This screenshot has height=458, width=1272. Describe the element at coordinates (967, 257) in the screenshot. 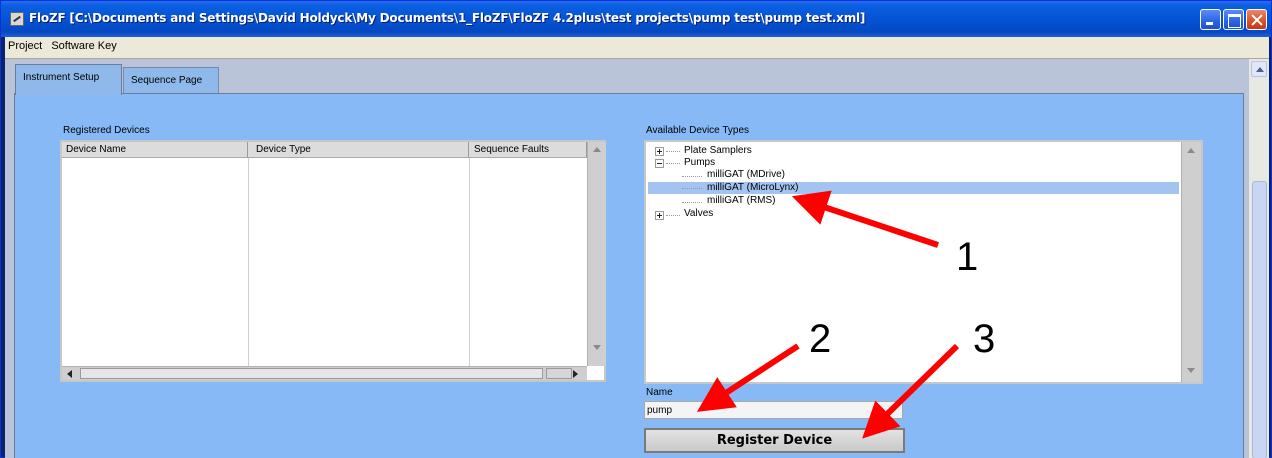

I see `annotation-number-1: 1` at that location.